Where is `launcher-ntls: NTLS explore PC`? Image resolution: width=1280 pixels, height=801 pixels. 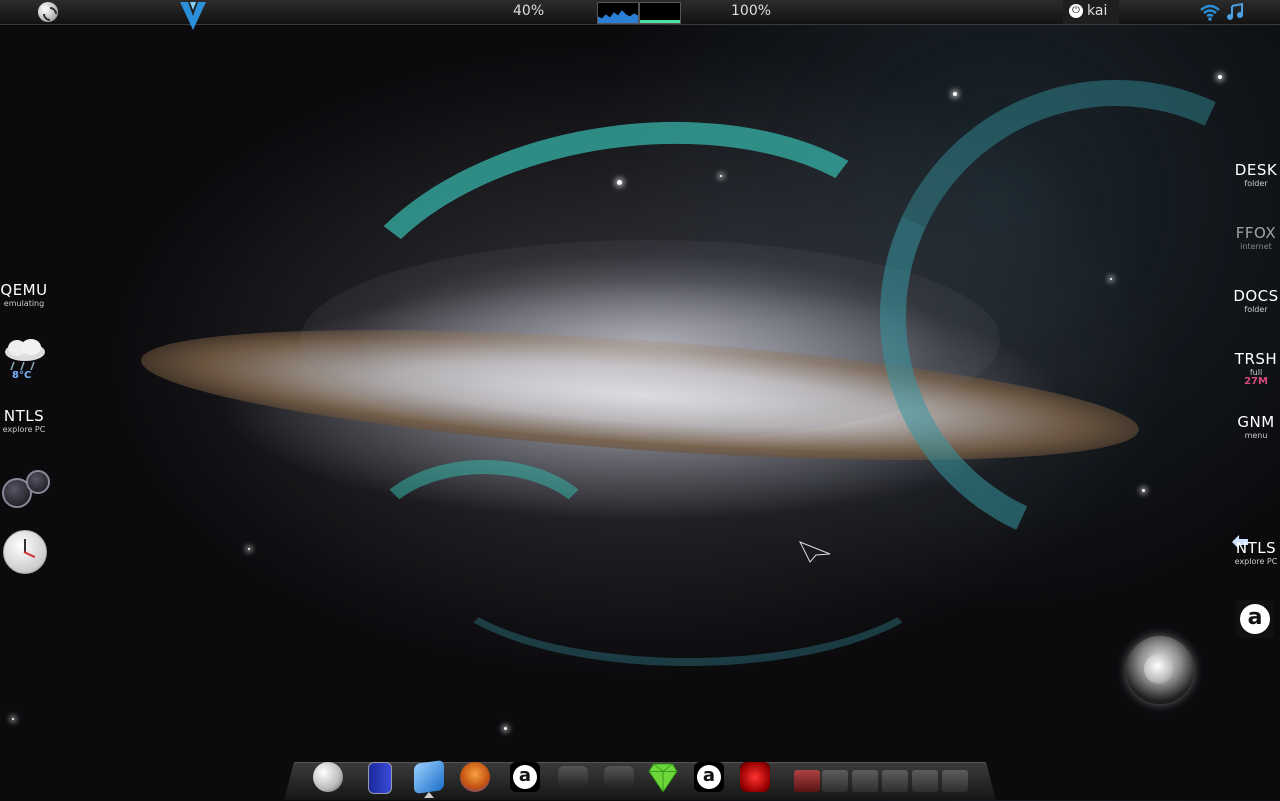
launcher-ntls: NTLS explore PC is located at coordinates (1256, 553).